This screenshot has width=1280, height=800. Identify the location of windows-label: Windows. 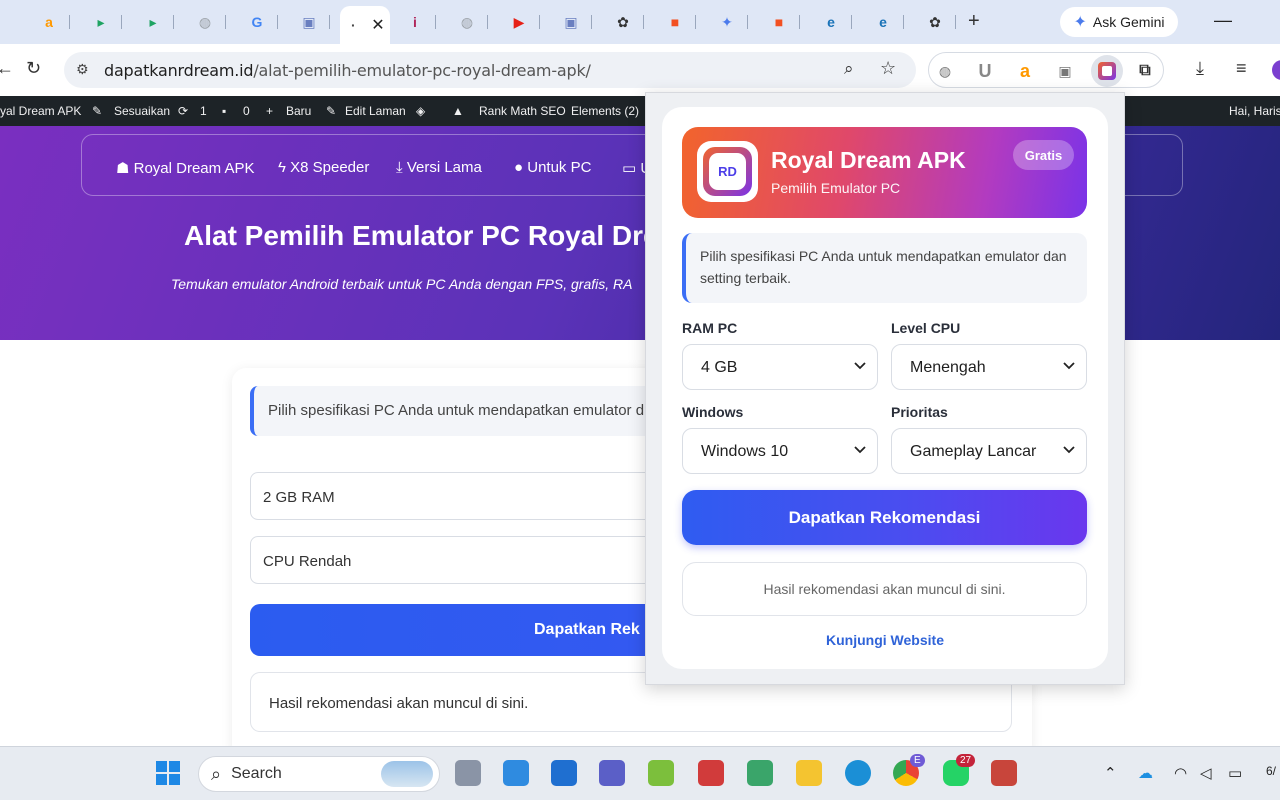
(713, 412).